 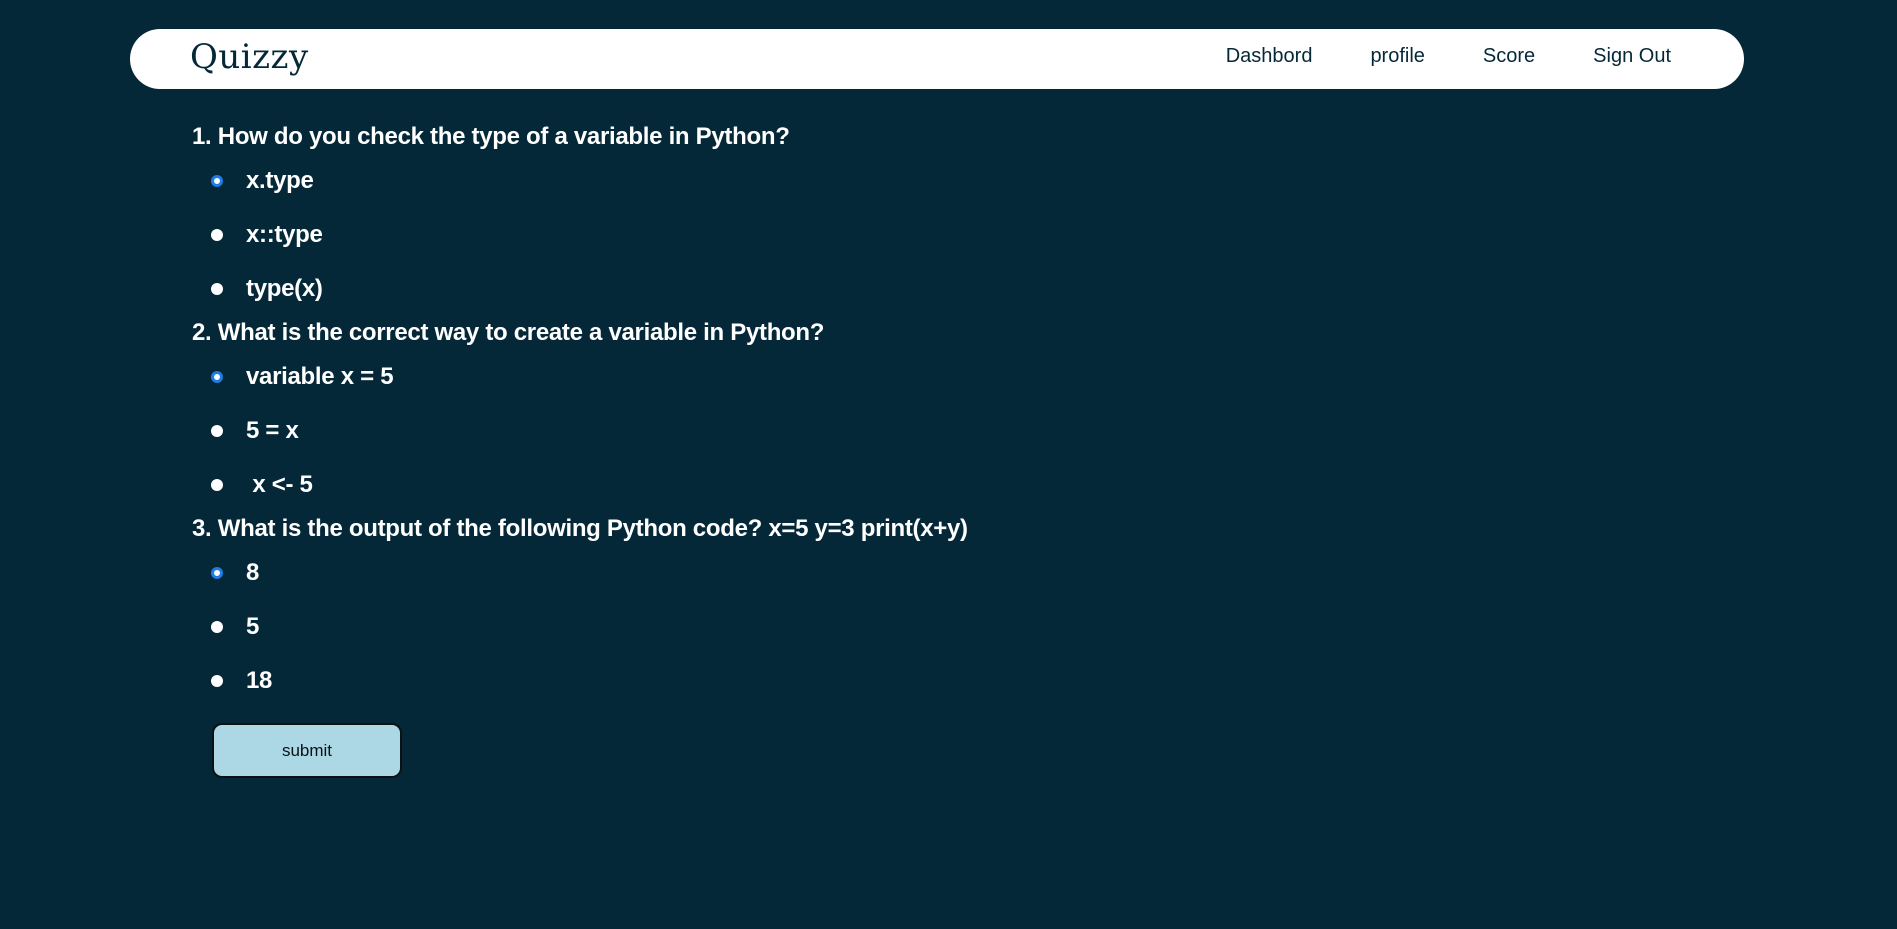 I want to click on question-3-option-1: 8, so click(x=801, y=573).